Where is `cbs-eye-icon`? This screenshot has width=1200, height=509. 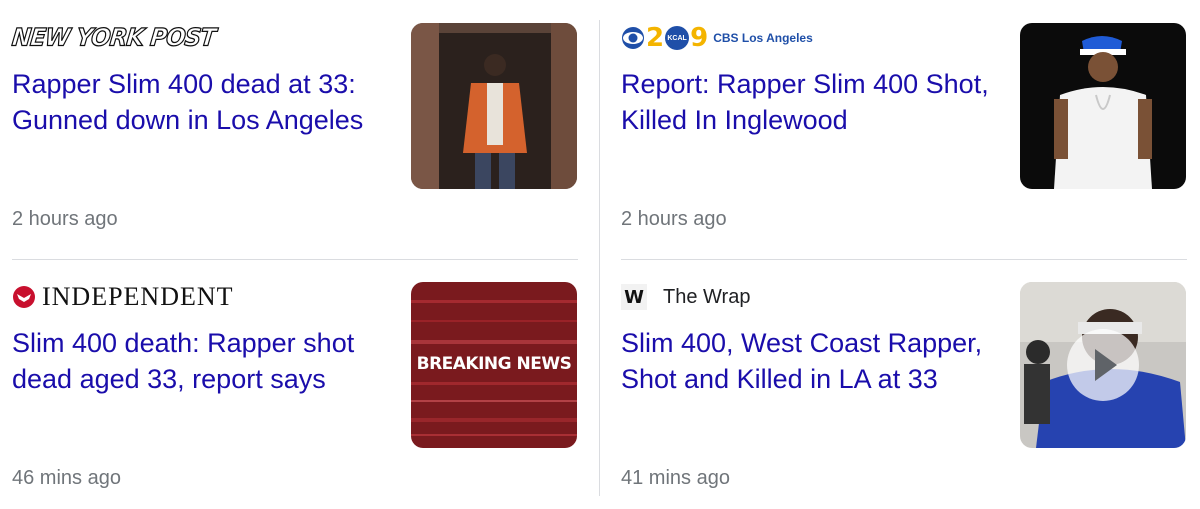
cbs-eye-icon is located at coordinates (633, 38).